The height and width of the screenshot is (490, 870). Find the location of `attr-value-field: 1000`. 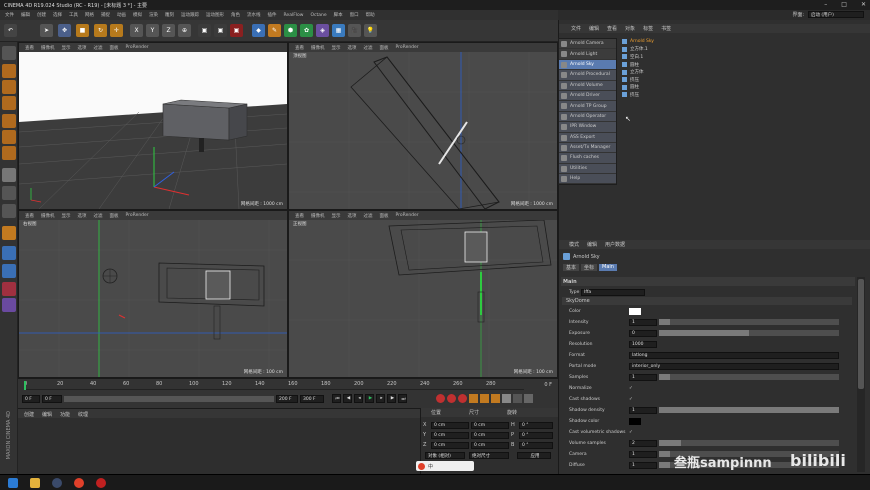

attr-value-field: 1000 is located at coordinates (643, 344).